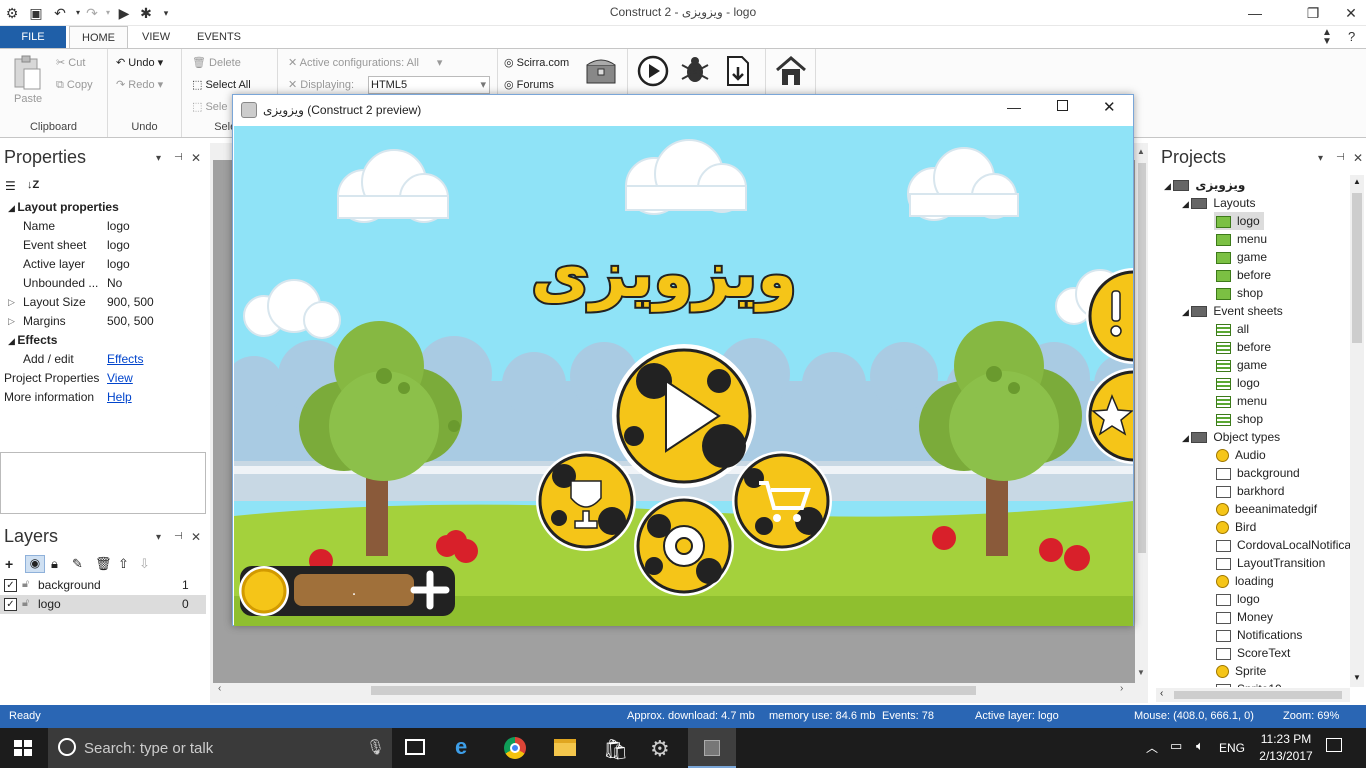 This screenshot has width=1366, height=768. I want to click on categorized-icon: ☰, so click(10, 186).